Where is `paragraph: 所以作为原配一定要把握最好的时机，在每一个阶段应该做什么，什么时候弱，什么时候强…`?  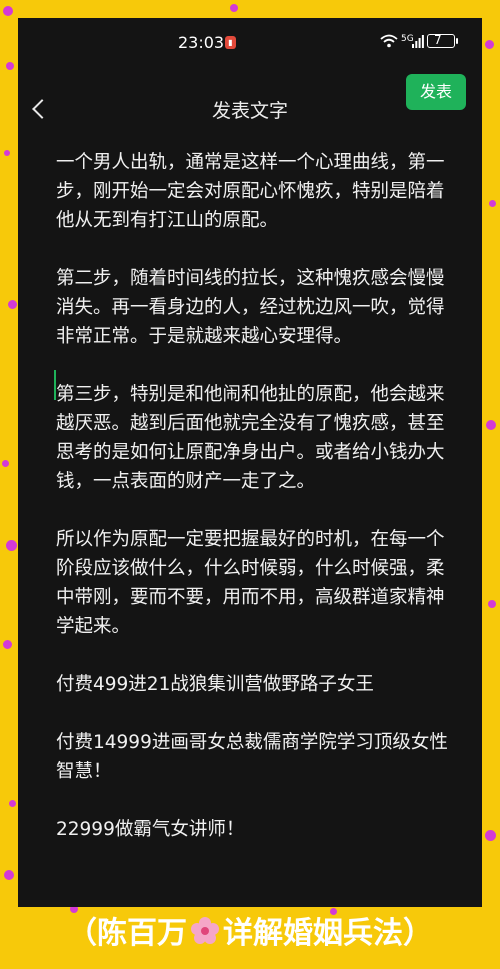 paragraph: 所以作为原配一定要把握最好的时机，在每一个阶段应该做什么，什么时候弱，什么时候强… is located at coordinates (250, 583).